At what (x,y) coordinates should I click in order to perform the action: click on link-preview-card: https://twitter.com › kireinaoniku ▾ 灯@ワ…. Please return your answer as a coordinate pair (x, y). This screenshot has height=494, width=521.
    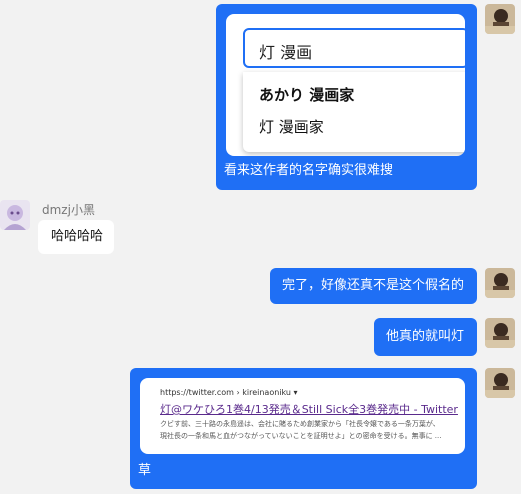
    Looking at the image, I should click on (302, 416).